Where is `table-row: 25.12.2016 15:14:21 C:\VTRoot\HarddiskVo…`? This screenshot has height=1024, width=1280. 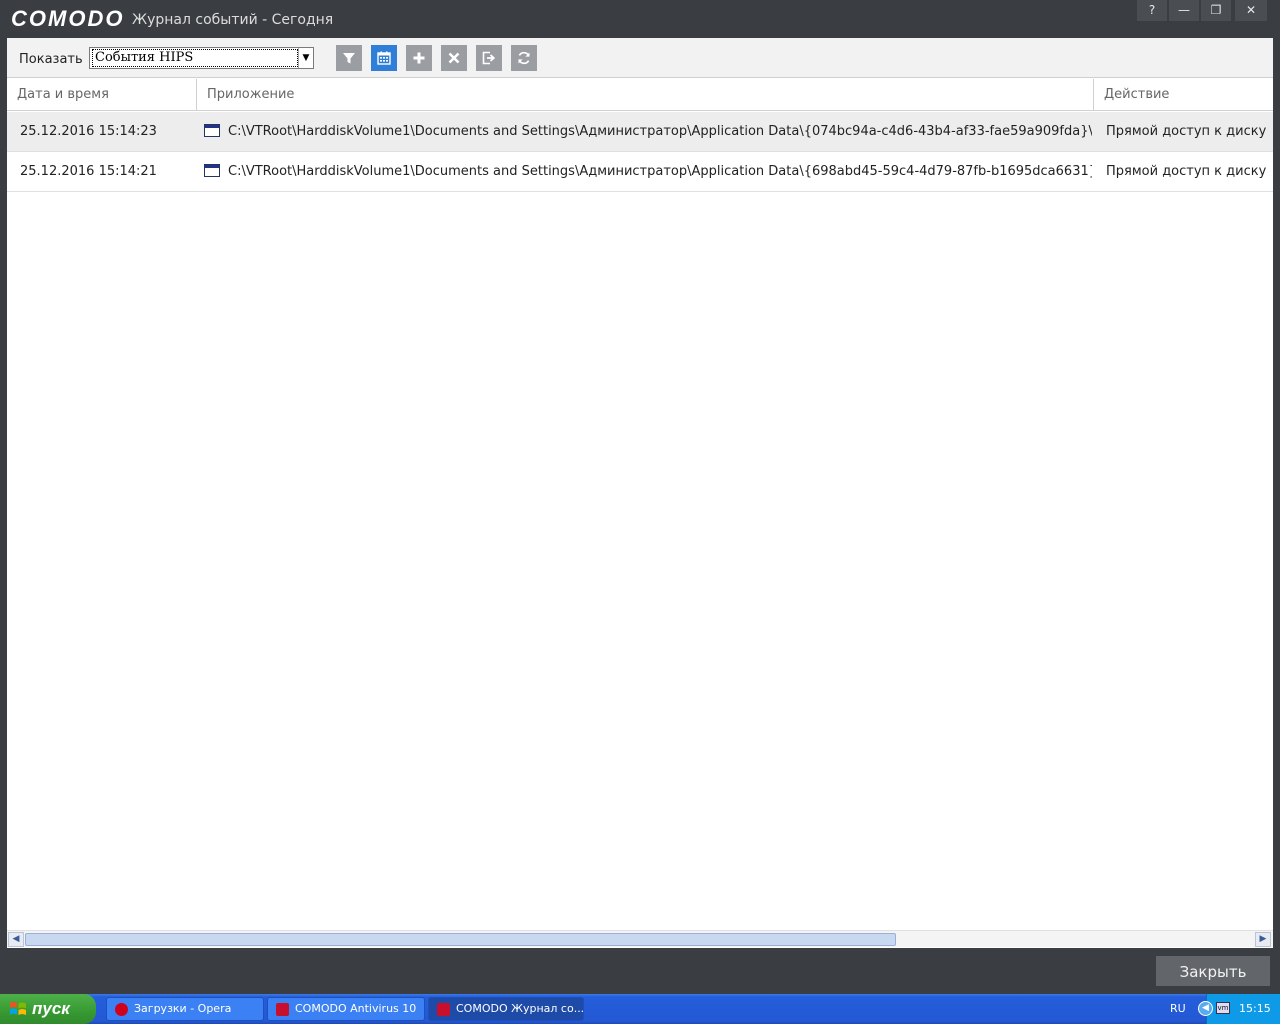
table-row: 25.12.2016 15:14:21 C:\VTRoot\HarddiskVo… is located at coordinates (640, 172).